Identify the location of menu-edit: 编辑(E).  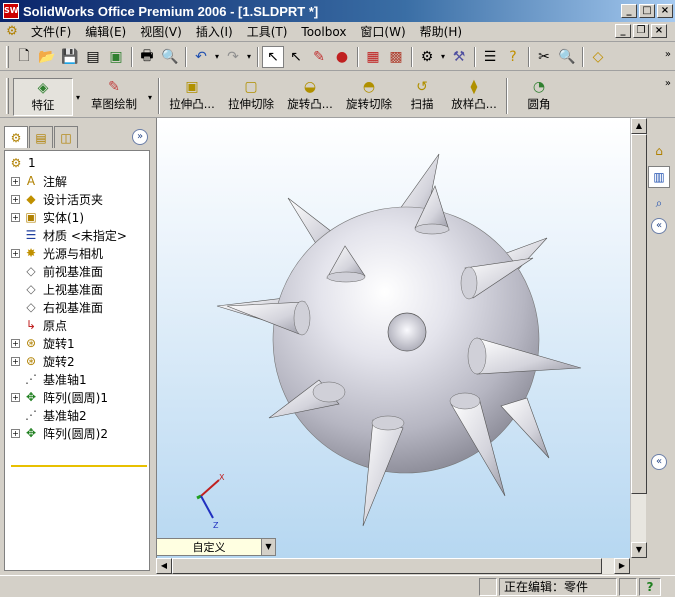
(105, 31).